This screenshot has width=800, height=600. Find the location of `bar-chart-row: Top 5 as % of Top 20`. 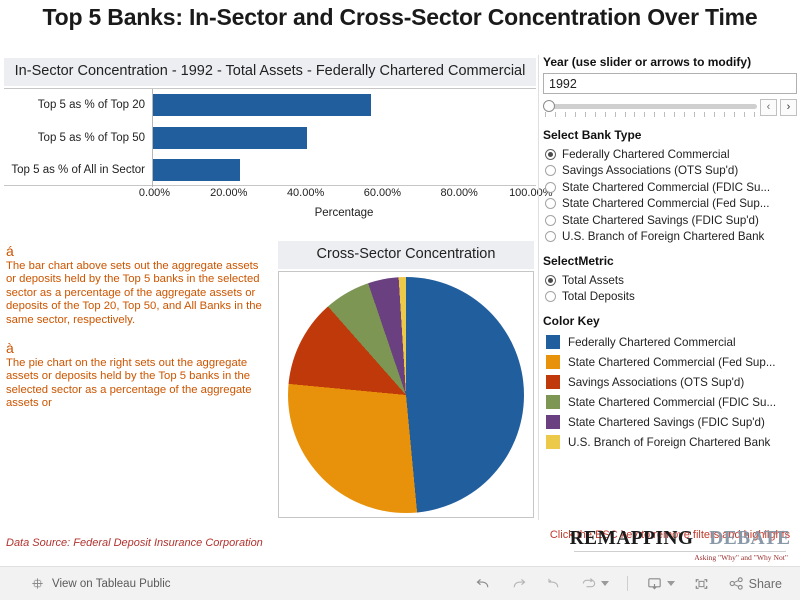

bar-chart-row: Top 5 as % of Top 20 is located at coordinates (270, 105).